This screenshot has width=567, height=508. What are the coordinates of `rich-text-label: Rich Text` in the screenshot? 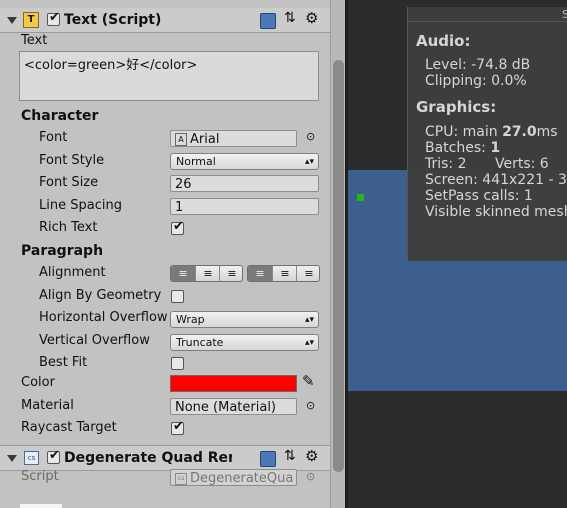 It's located at (68, 227).